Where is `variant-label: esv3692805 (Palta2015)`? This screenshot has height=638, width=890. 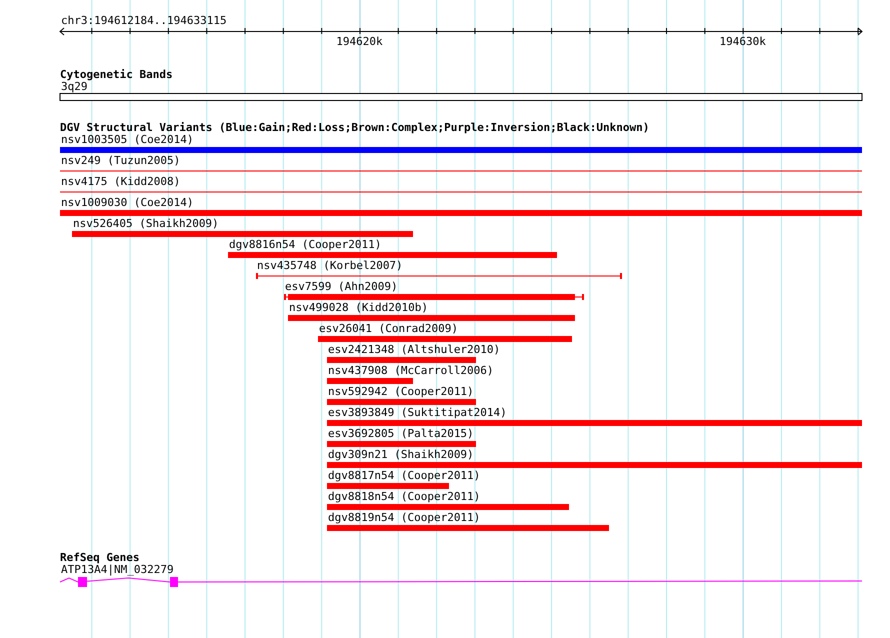 variant-label: esv3692805 (Palta2015) is located at coordinates (401, 433).